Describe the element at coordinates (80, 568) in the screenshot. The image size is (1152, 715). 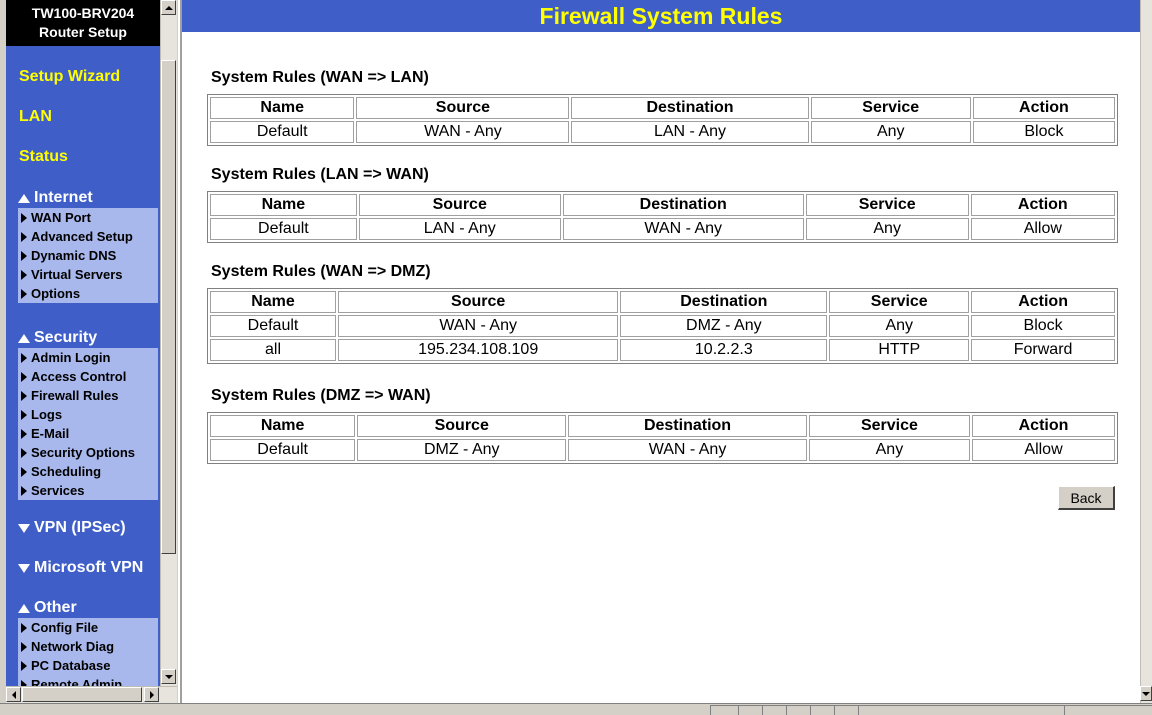
I see `nav-section-microsoft-vpn: Microsoft VPN` at that location.